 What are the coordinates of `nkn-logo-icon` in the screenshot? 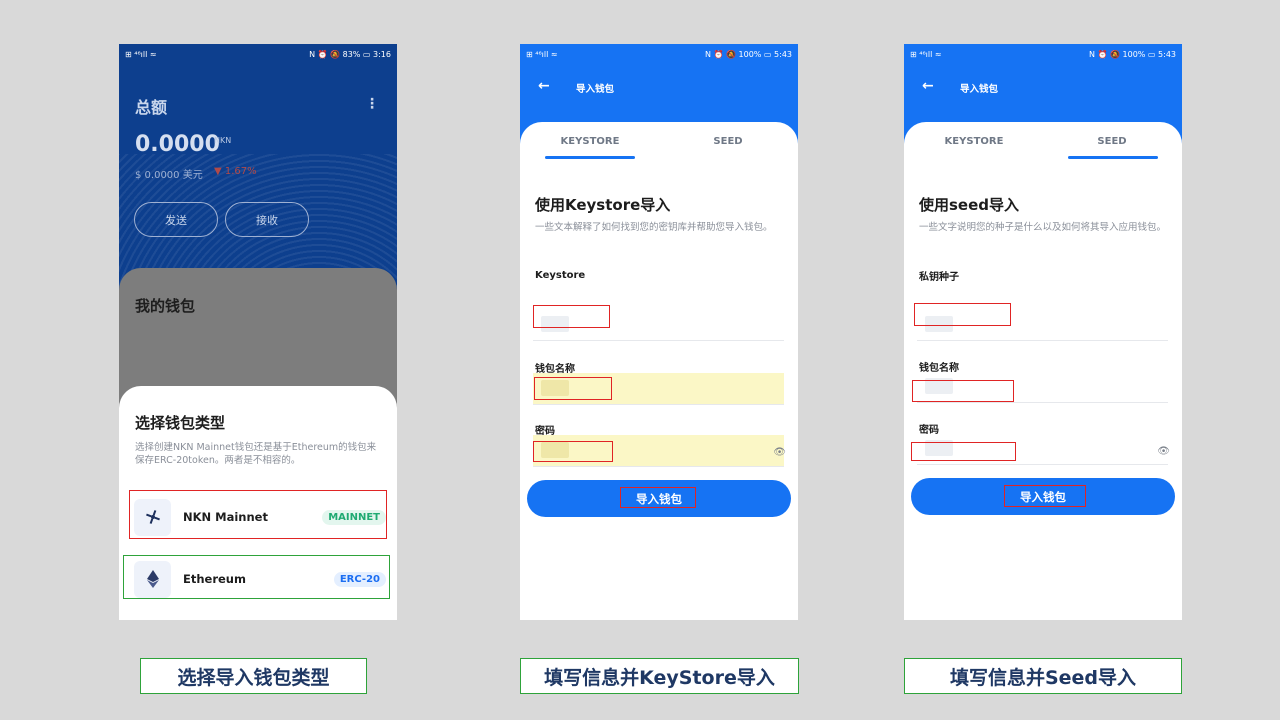 It's located at (152, 517).